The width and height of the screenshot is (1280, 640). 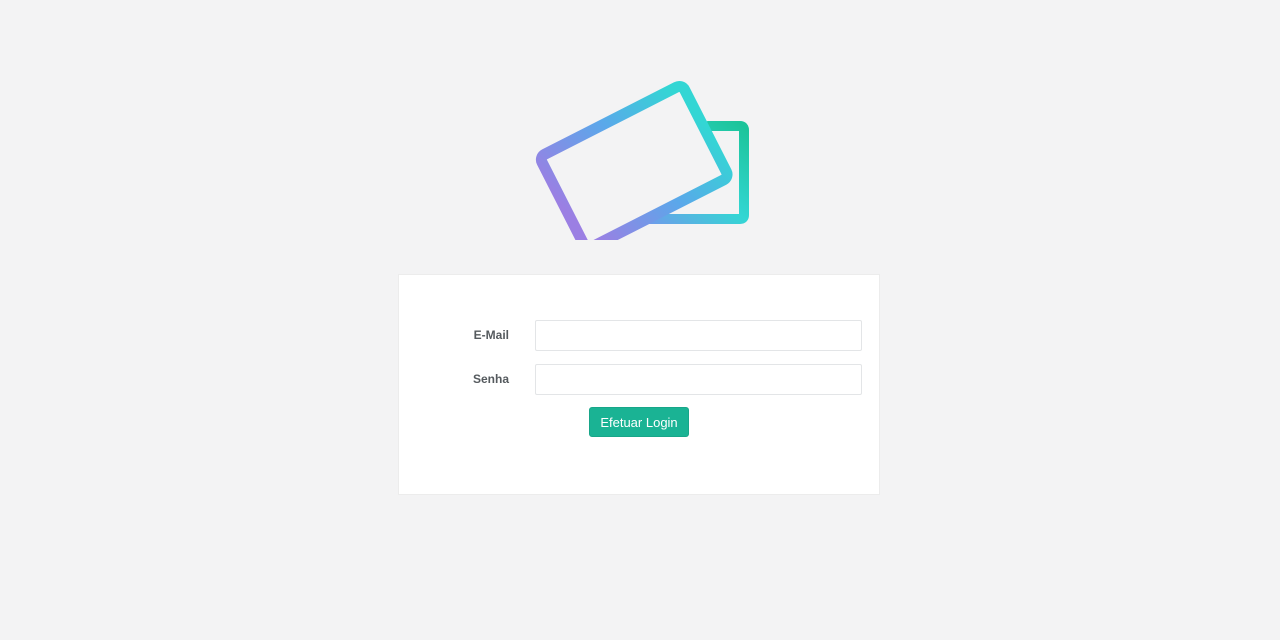 I want to click on login-card: E-Mail Senha Efetuar Login, so click(x=639, y=384).